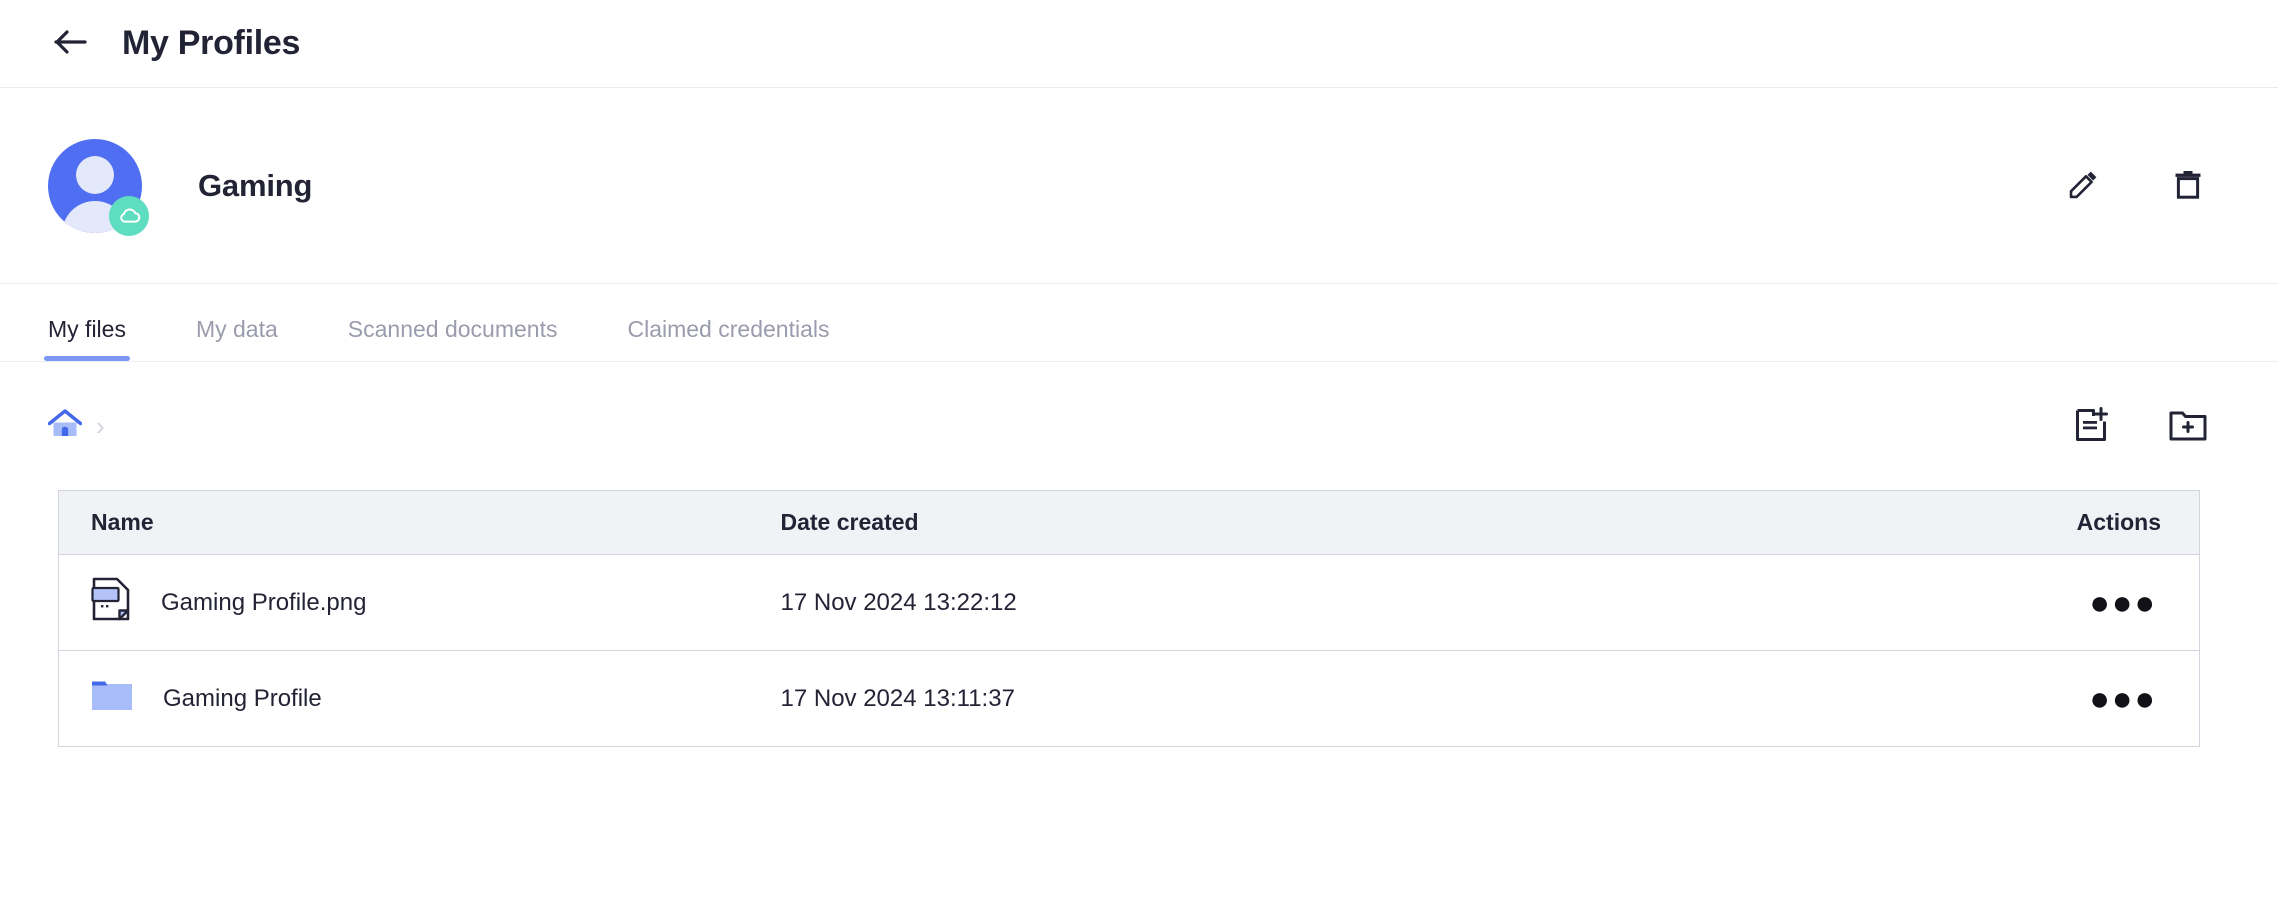 This screenshot has height=900, width=2278. Describe the element at coordinates (403, 602) in the screenshot. I see `file-name-cell: Gaming Profile.png` at that location.